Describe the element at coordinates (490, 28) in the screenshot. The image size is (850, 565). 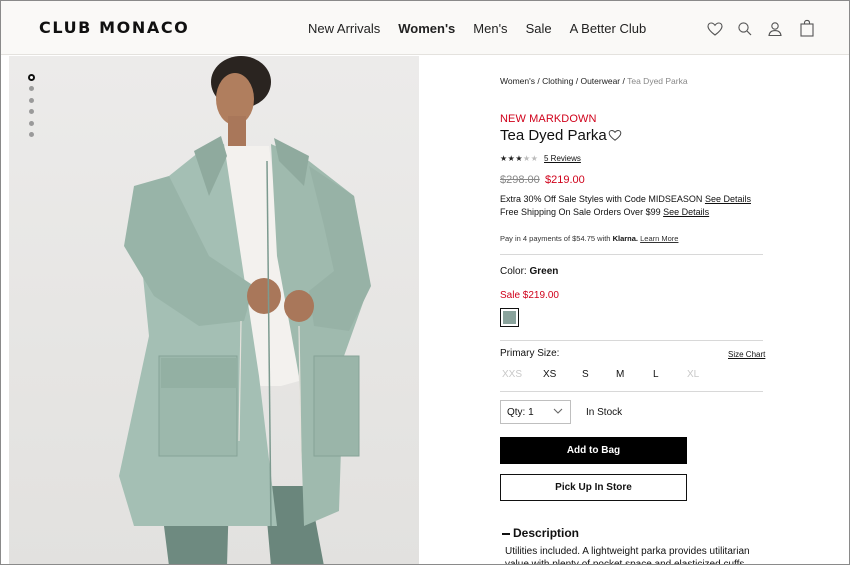
I see `nav-mens: Men's` at that location.